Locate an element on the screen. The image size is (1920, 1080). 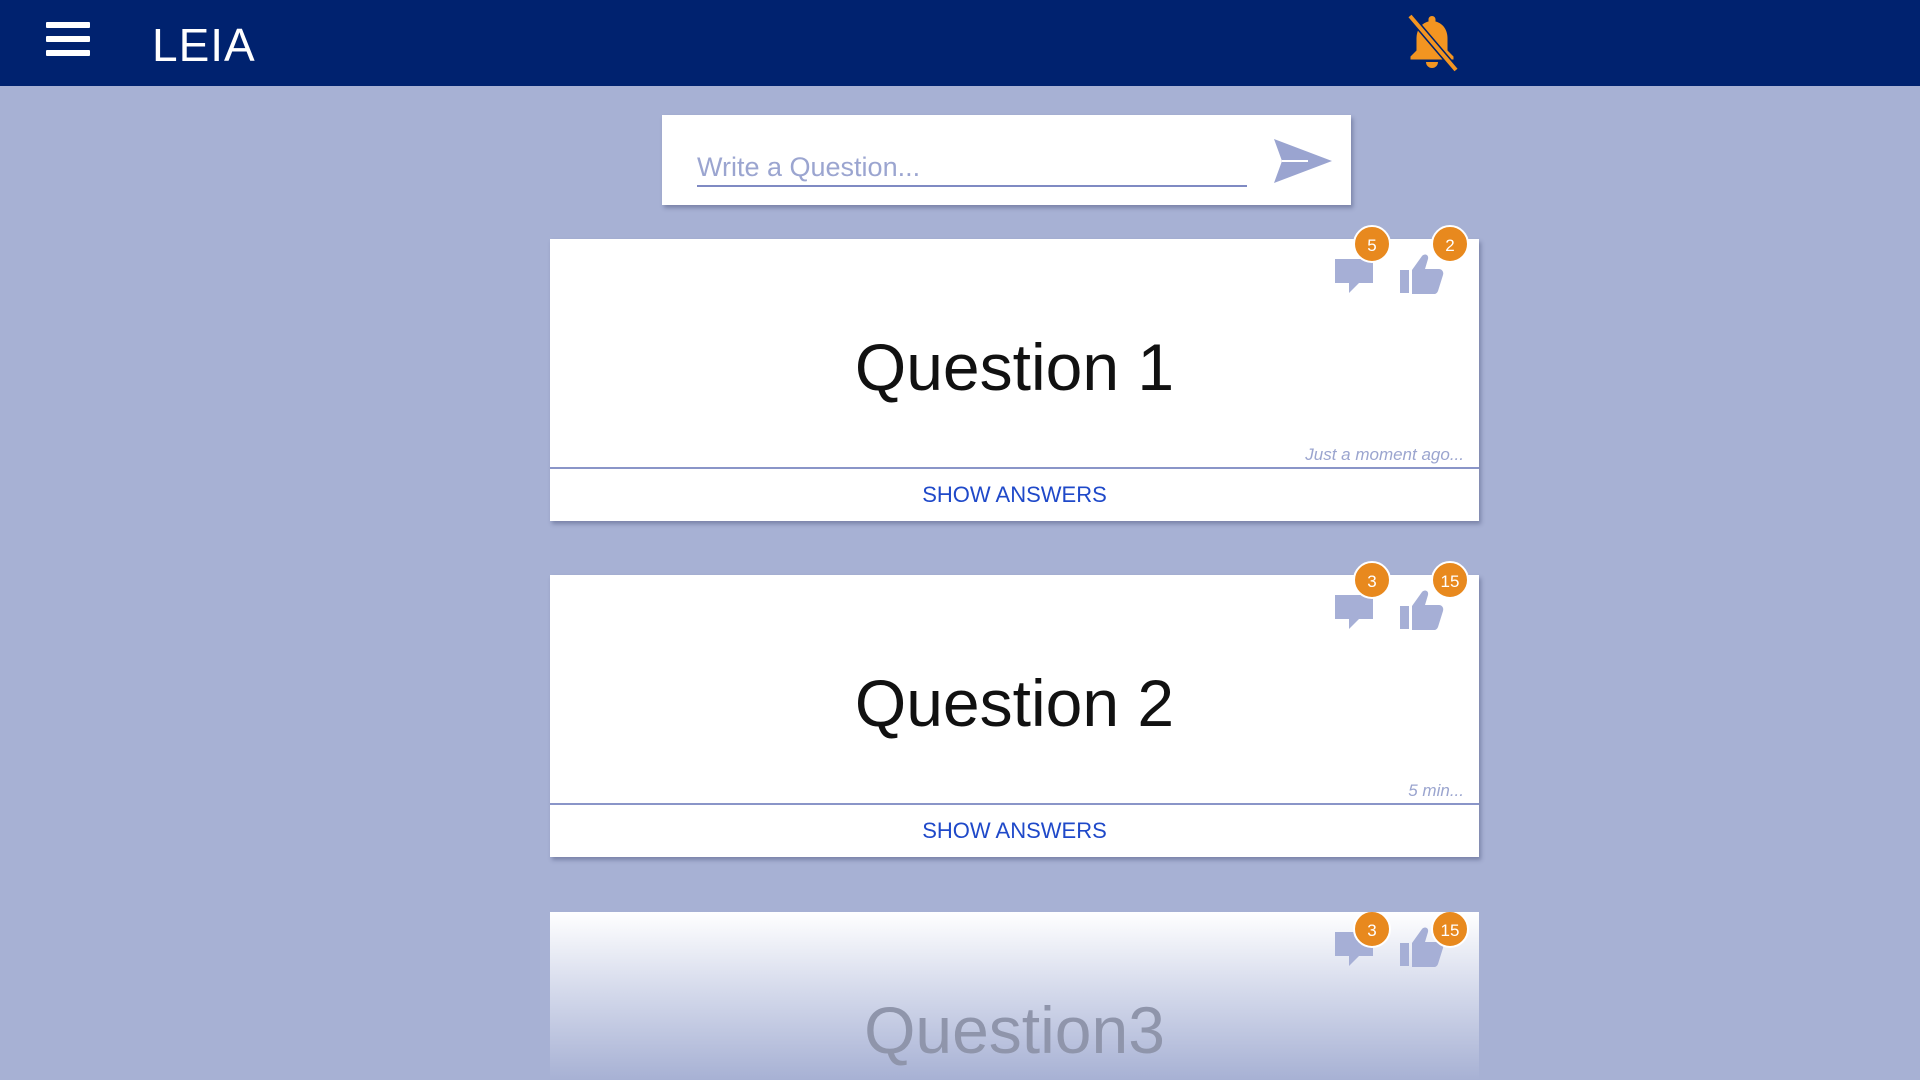
like-count-badge: 15 is located at coordinates (1450, 580).